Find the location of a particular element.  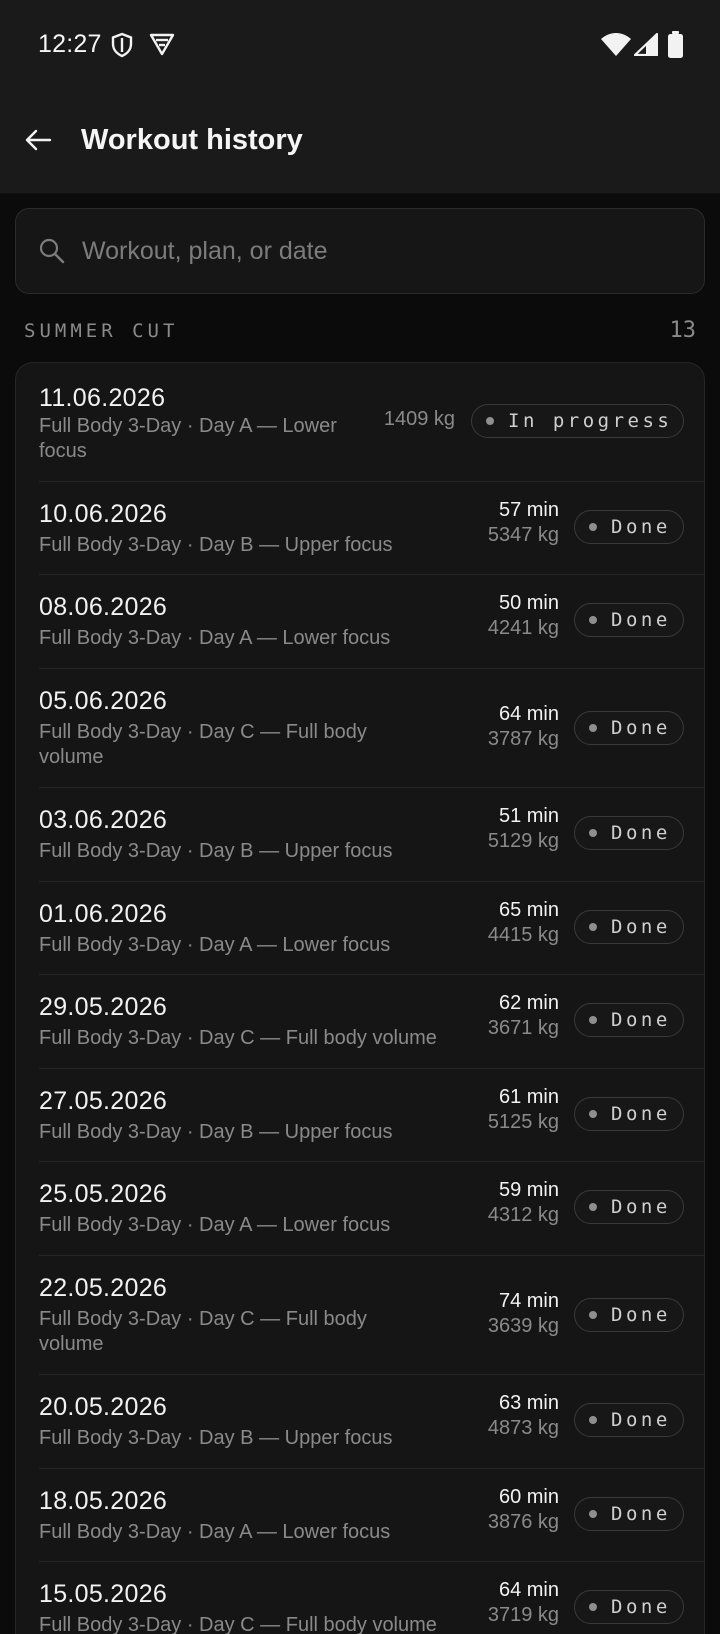

workout-duration: 74 min is located at coordinates (528, 1301).